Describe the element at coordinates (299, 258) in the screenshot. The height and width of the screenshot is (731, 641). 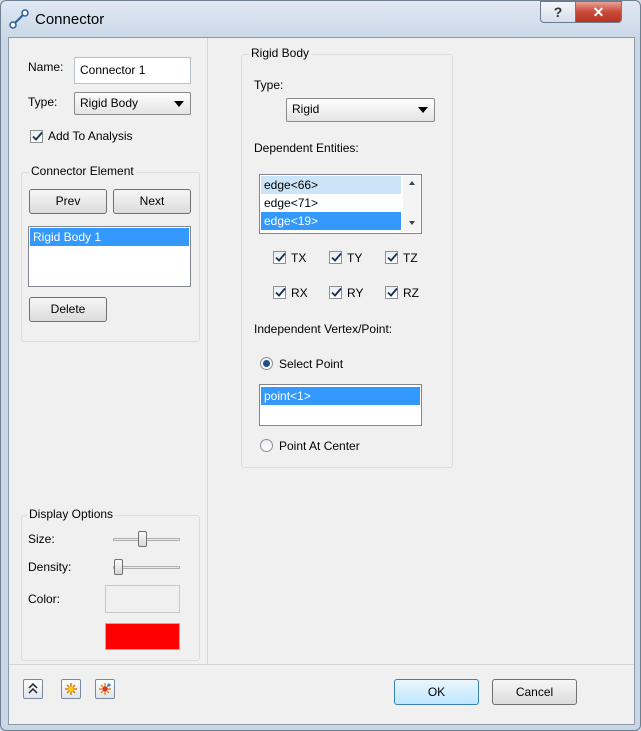
I see `tx-label: TX` at that location.